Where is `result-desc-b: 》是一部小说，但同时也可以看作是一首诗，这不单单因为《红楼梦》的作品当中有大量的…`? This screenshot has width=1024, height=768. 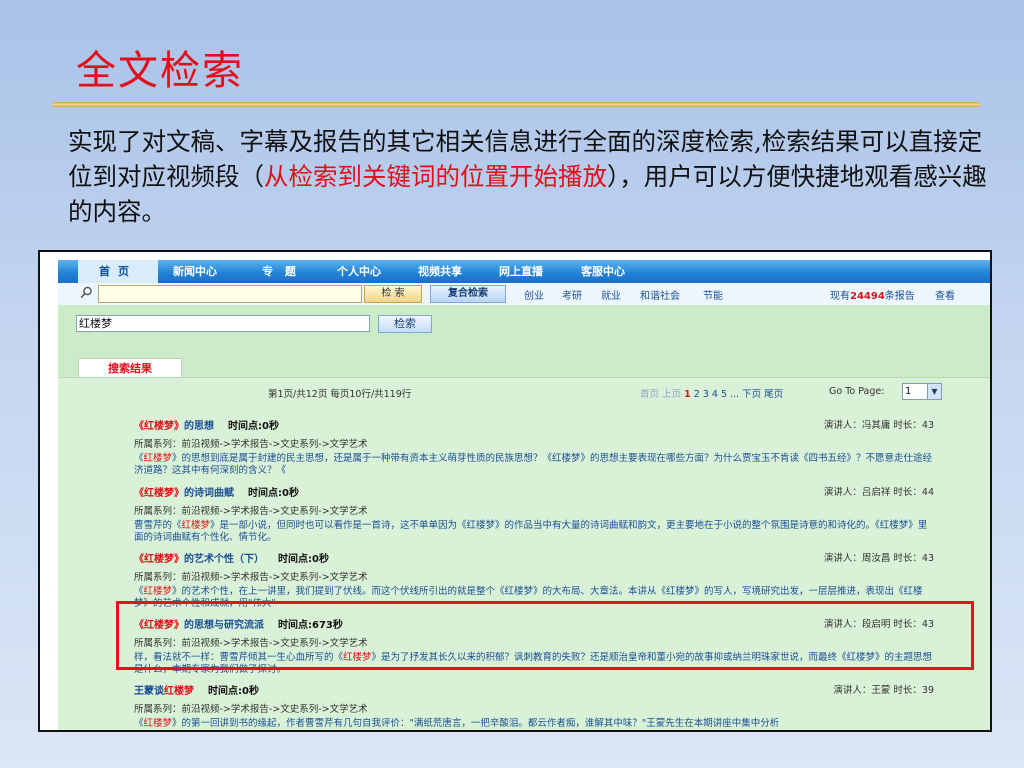
result-desc-b: 》是一部小说，但同时也可以看作是一首诗，这不单单因为《红楼梦》的作品当中有大量的… is located at coordinates (531, 531).